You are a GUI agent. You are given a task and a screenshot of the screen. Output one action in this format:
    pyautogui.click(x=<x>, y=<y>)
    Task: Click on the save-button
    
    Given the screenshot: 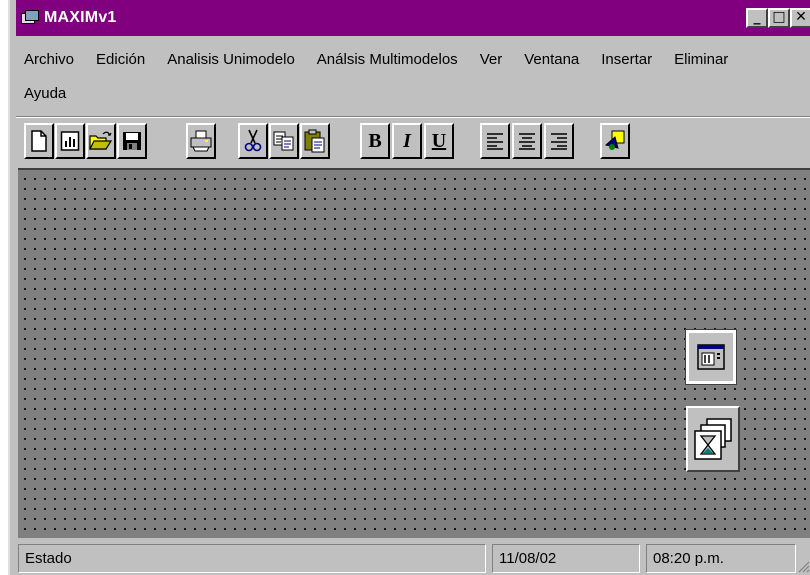 What is the action you would take?
    pyautogui.click(x=132, y=141)
    